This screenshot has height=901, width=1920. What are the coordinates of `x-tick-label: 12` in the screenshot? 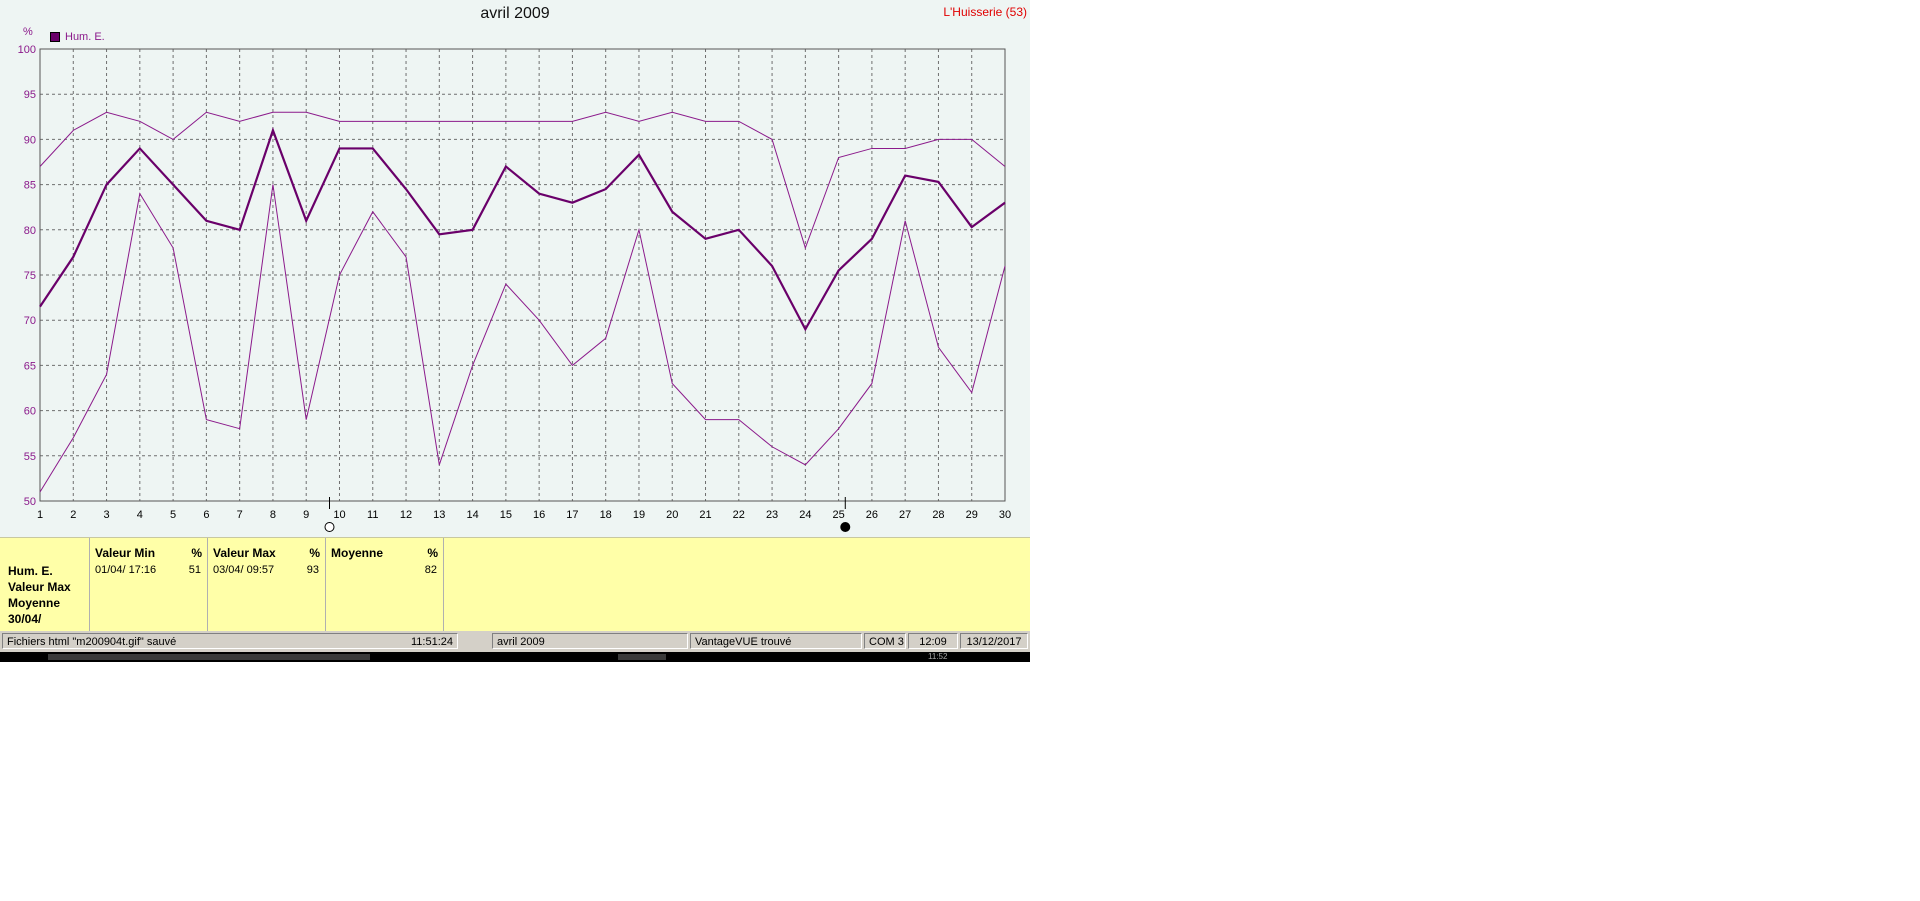 It's located at (406, 515).